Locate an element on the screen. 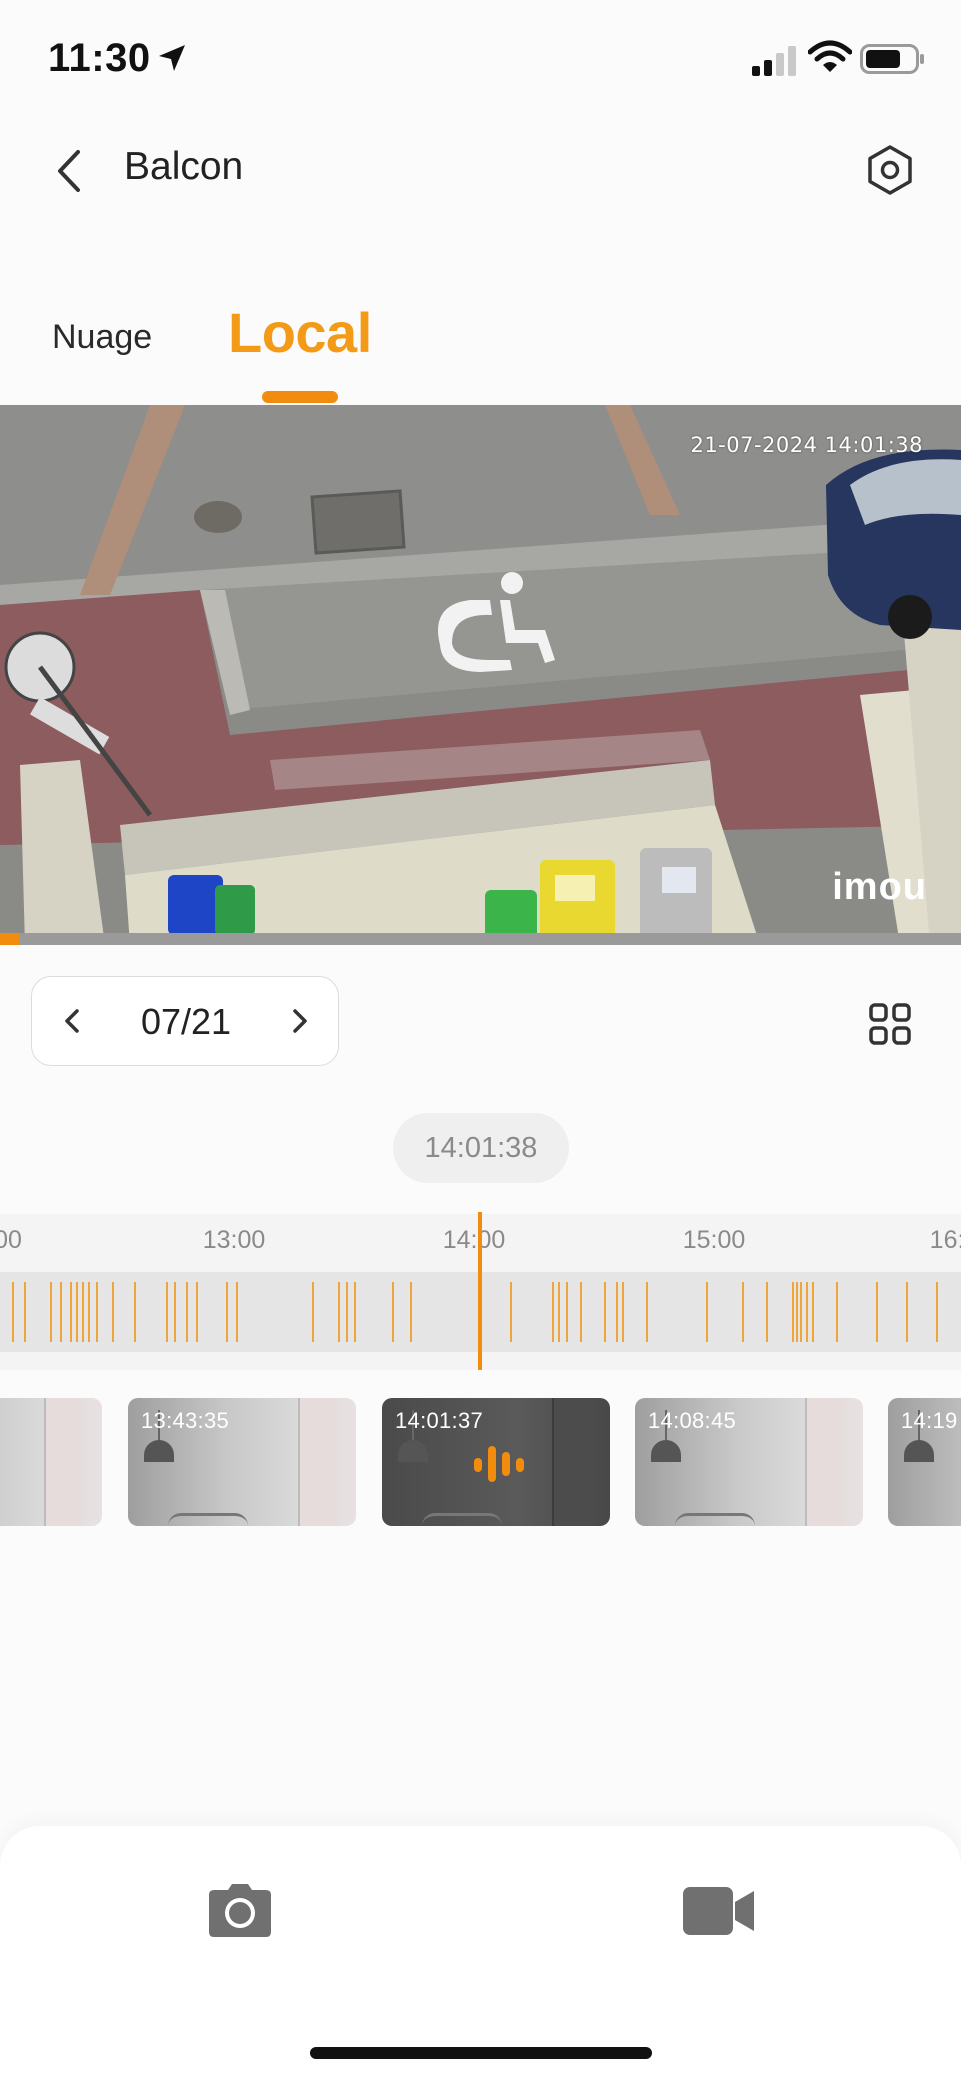 This screenshot has width=961, height=2081. recording-thumbnail: 14:08:45 is located at coordinates (749, 1462).